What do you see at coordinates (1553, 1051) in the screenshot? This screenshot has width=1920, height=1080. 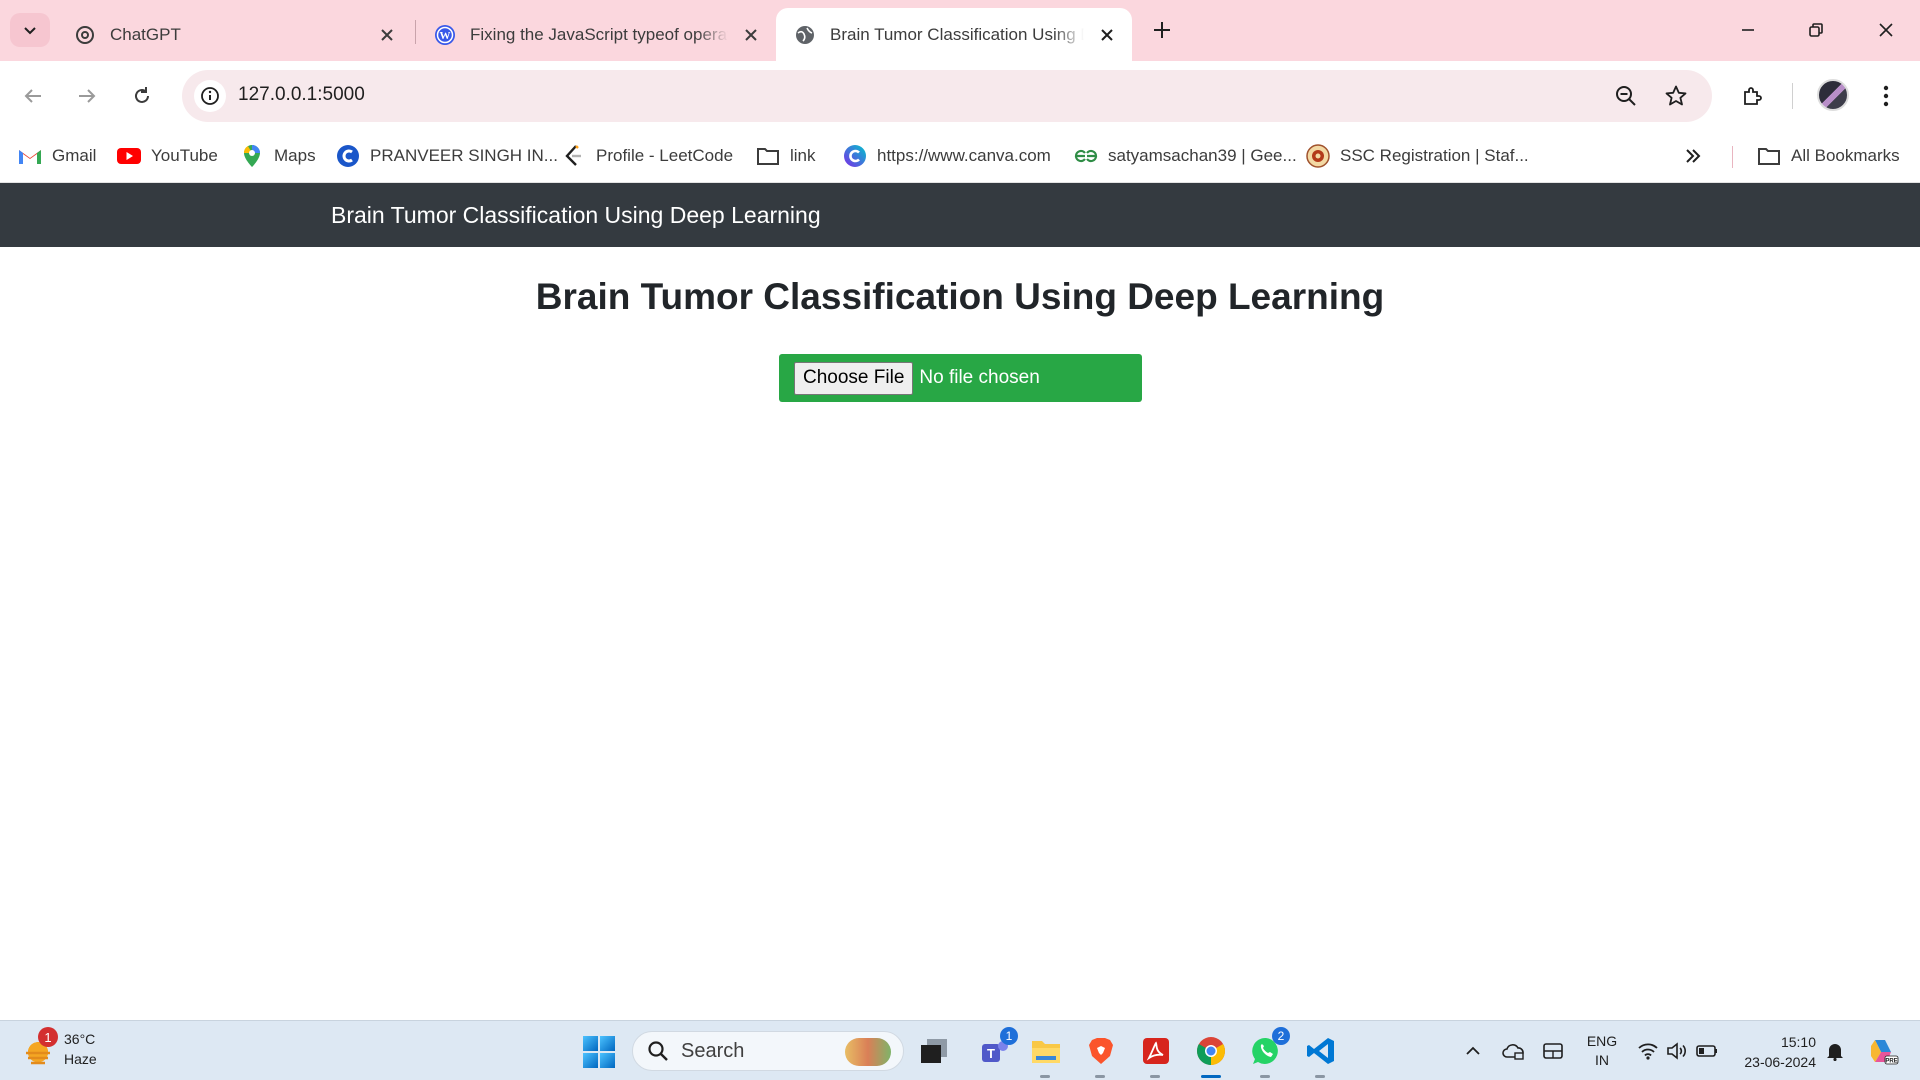 I see `tablet-mode-tray-button` at bounding box center [1553, 1051].